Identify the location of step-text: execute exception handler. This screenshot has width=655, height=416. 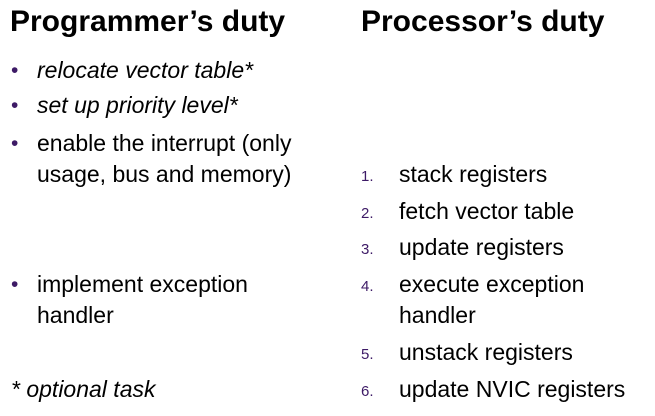
(492, 299).